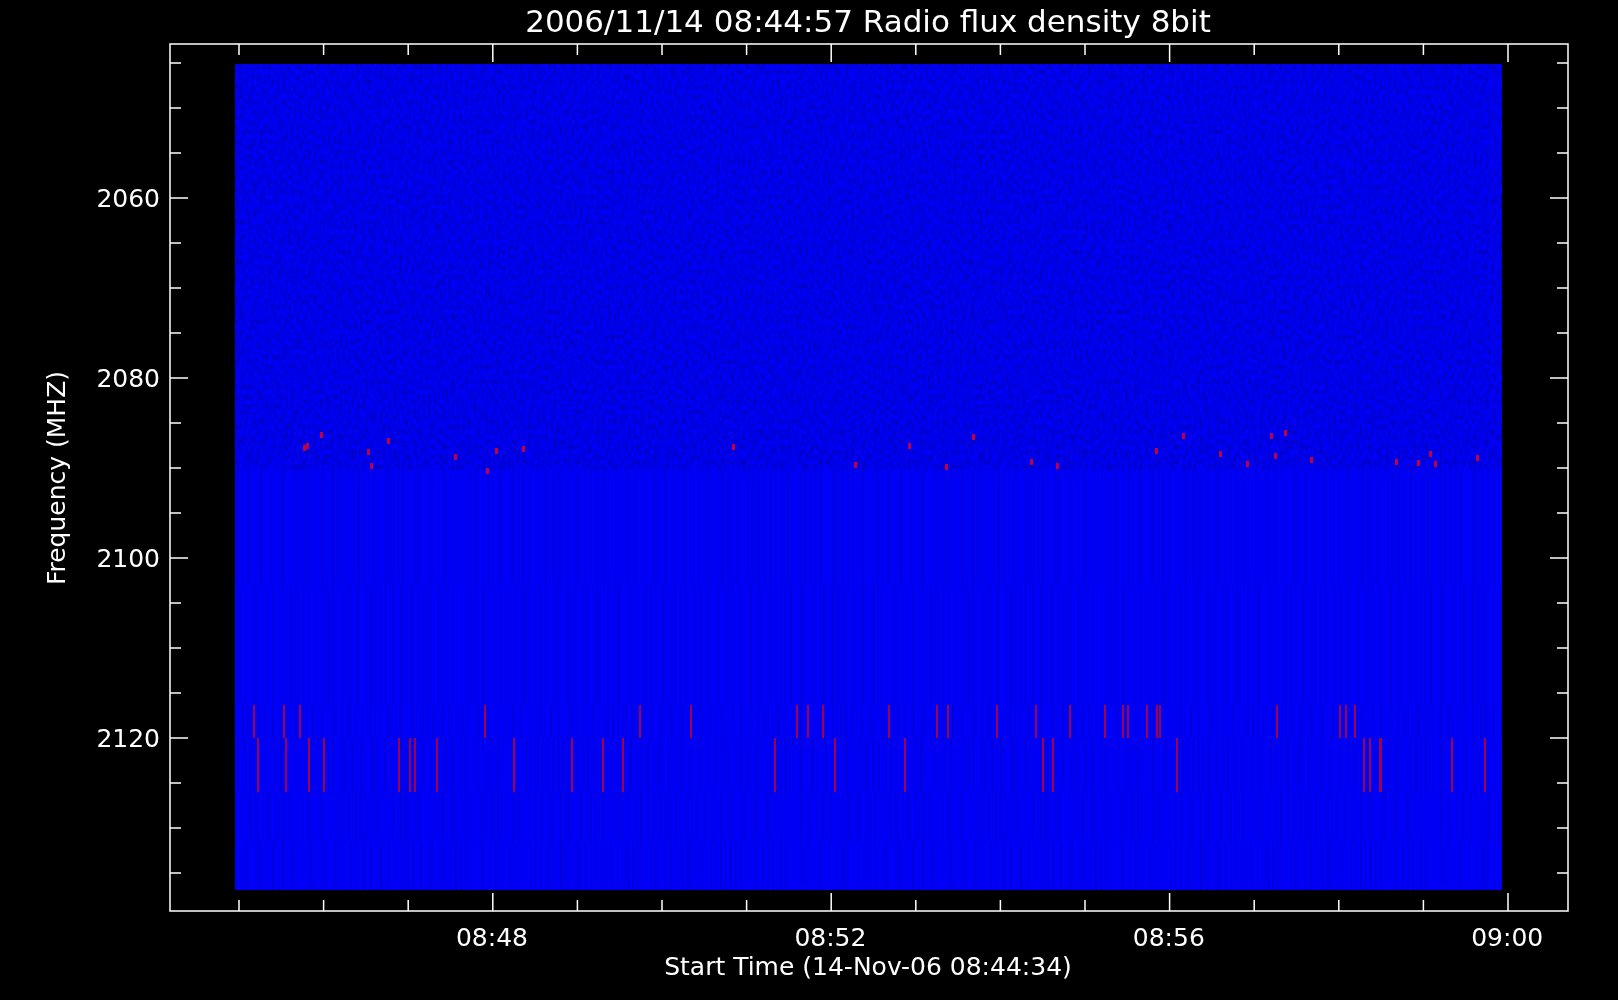  Describe the element at coordinates (128, 378) in the screenshot. I see `y-tick-label: 2080` at that location.